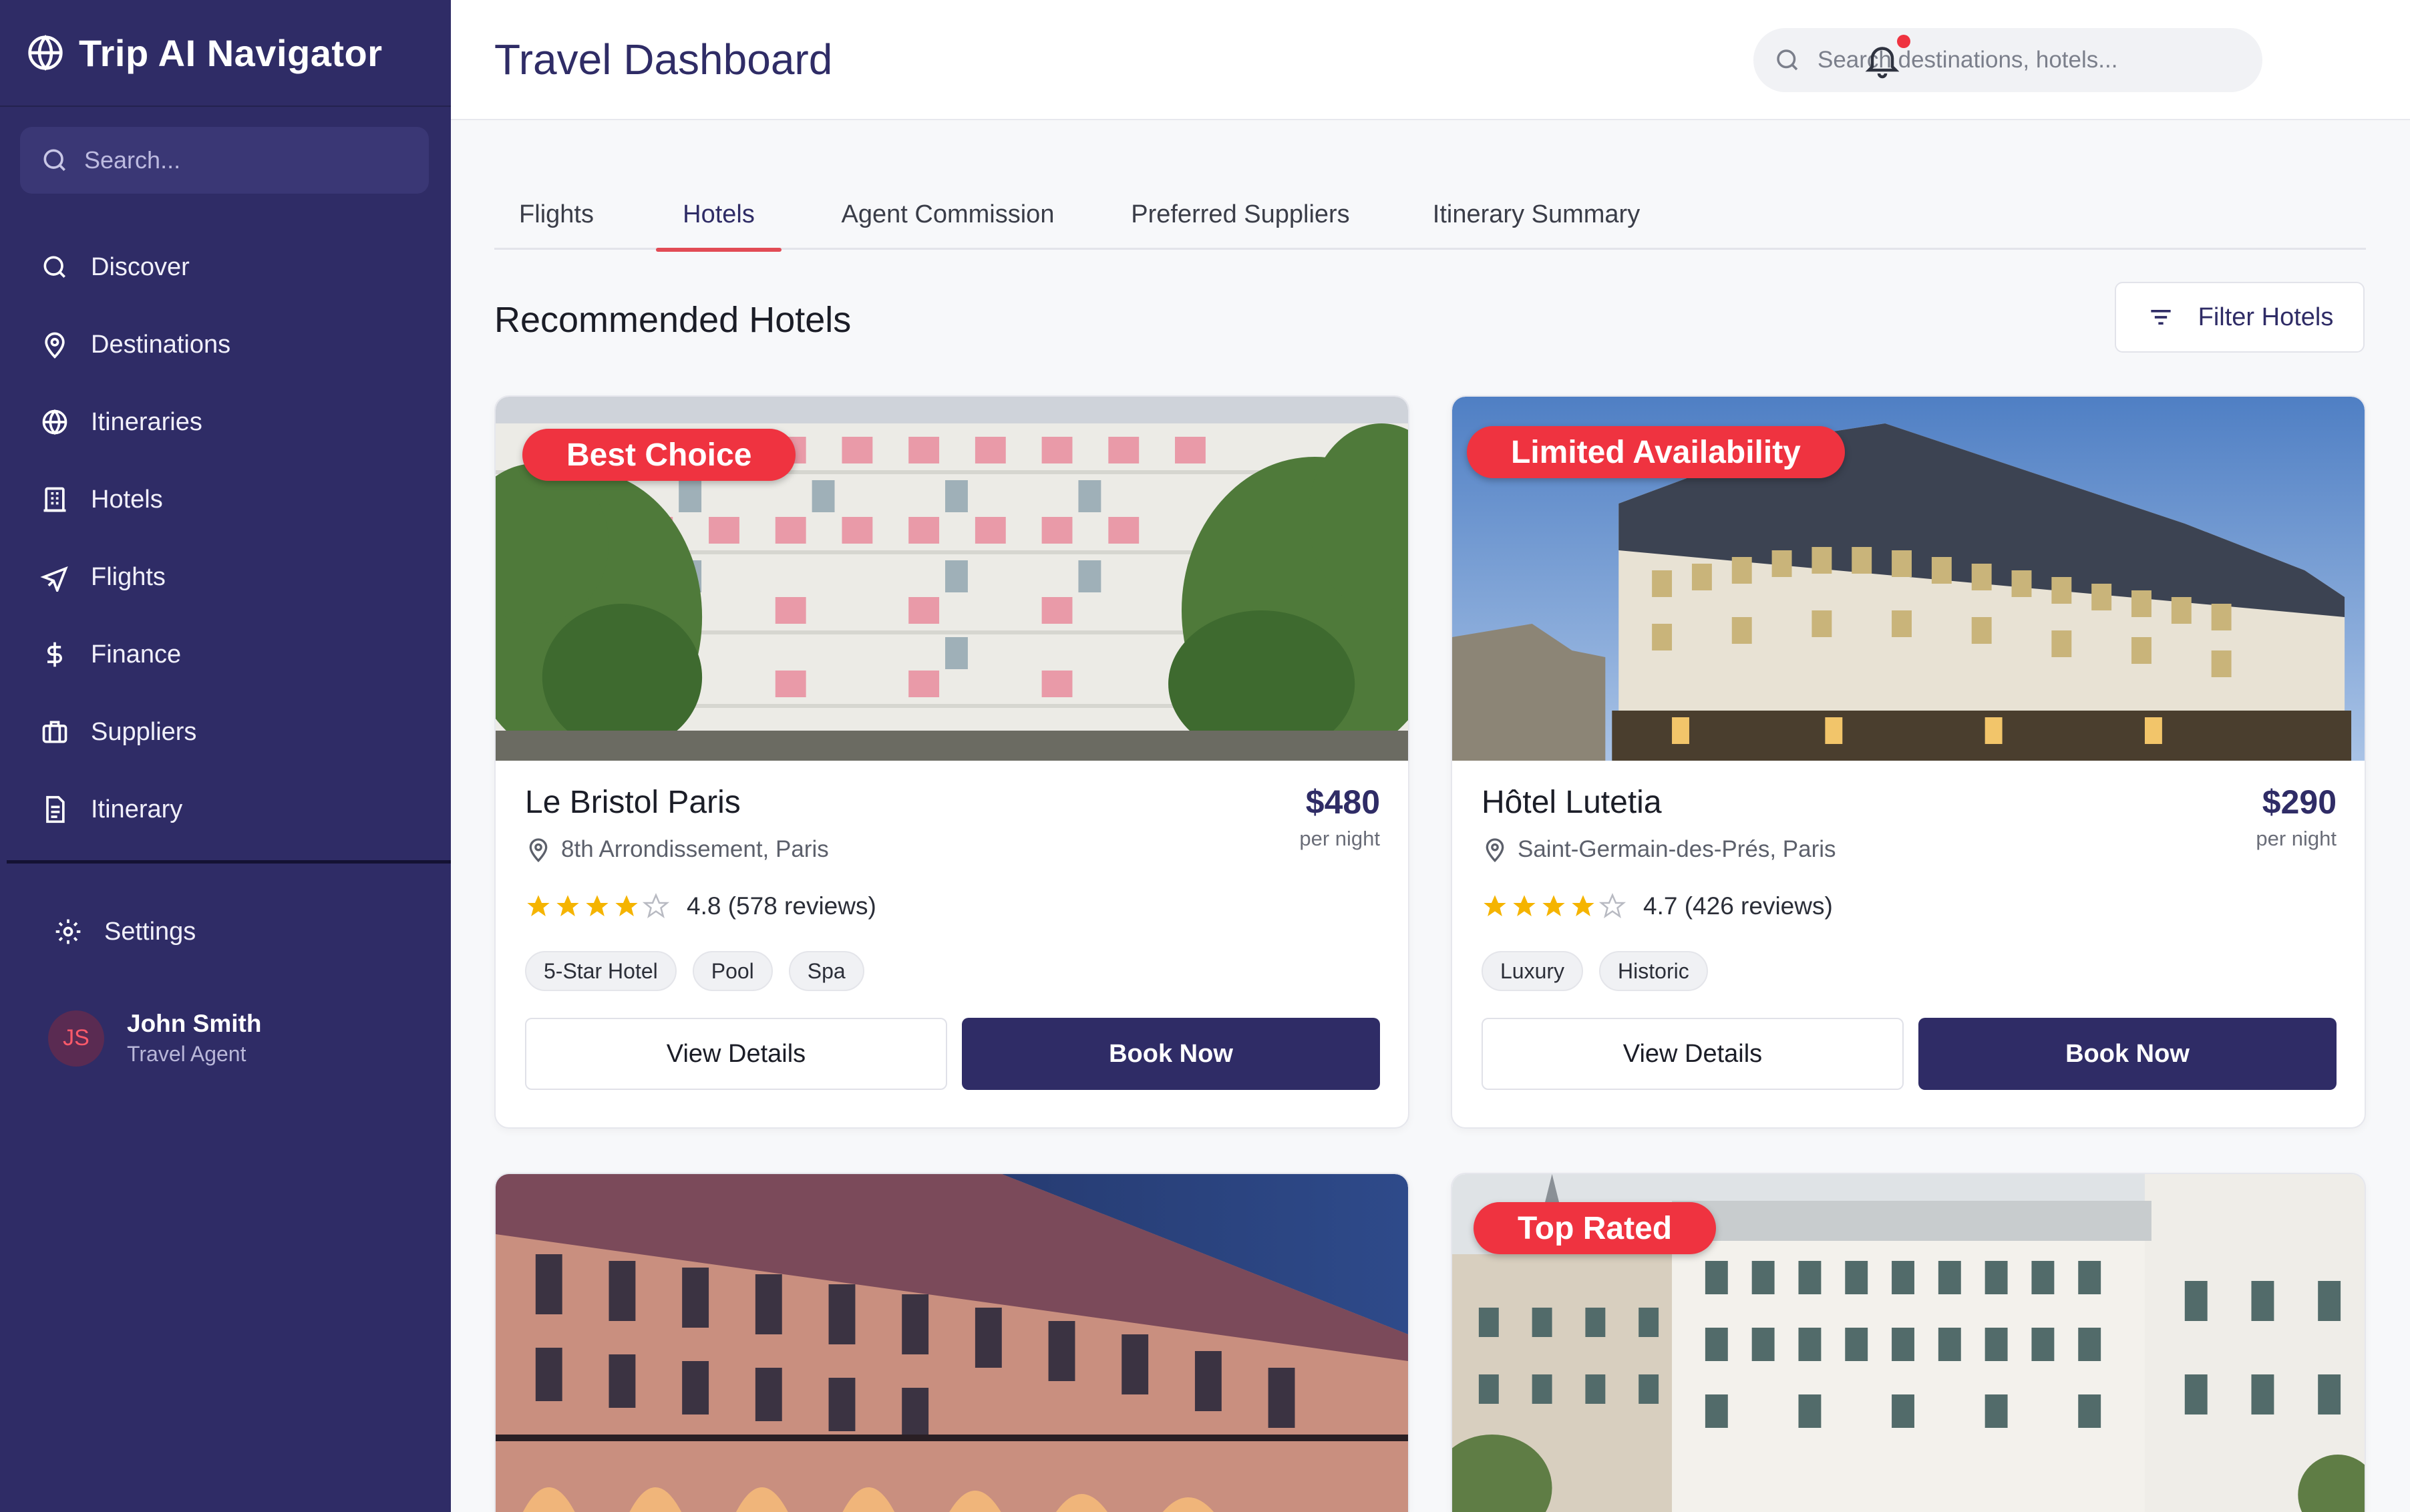 The height and width of the screenshot is (1512, 2410). I want to click on tab-agent-commission: Agent Commission, so click(948, 214).